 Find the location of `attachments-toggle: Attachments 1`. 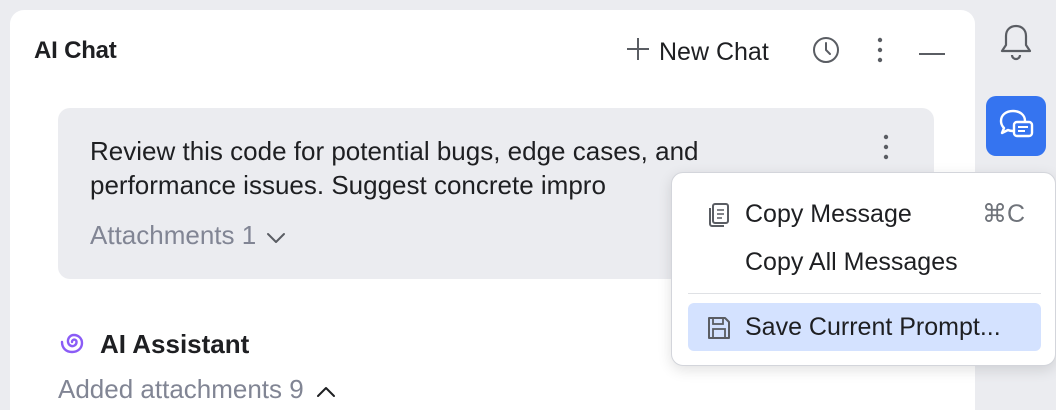

attachments-toggle: Attachments 1 is located at coordinates (188, 235).